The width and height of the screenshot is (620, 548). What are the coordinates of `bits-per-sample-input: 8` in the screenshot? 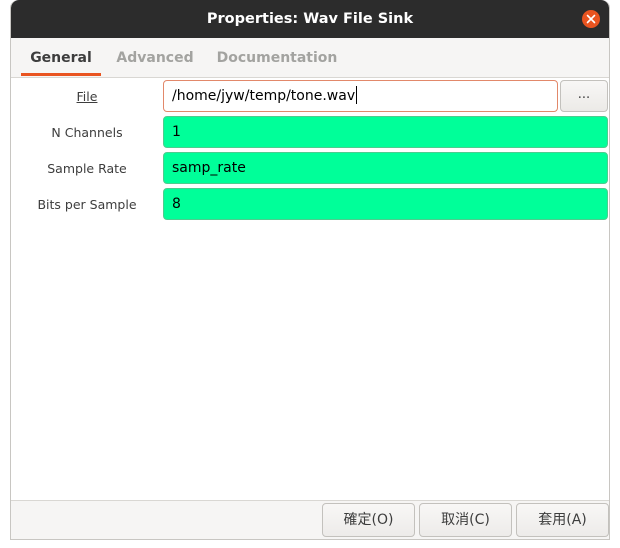 It's located at (385, 204).